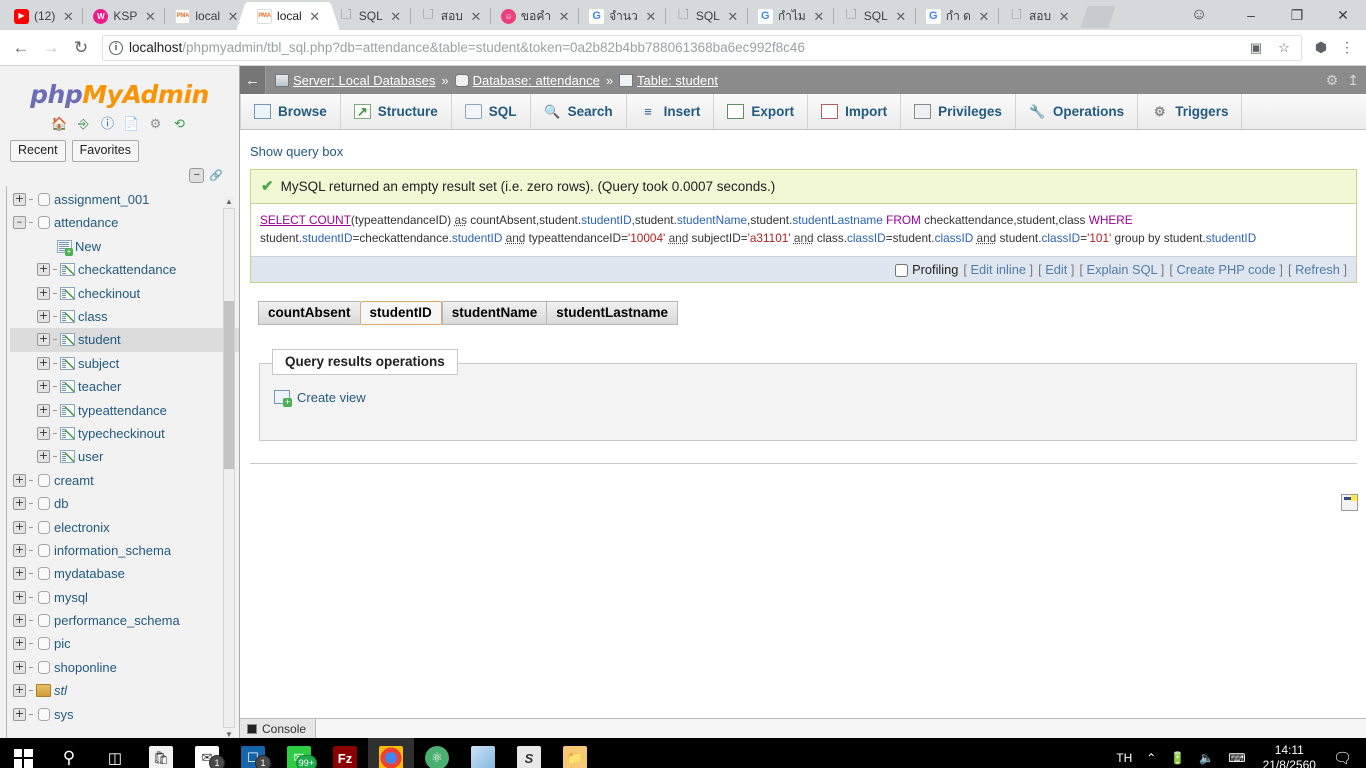 Image resolution: width=1366 pixels, height=768 pixels. What do you see at coordinates (331, 397) in the screenshot?
I see `create-view-link: Create view` at bounding box center [331, 397].